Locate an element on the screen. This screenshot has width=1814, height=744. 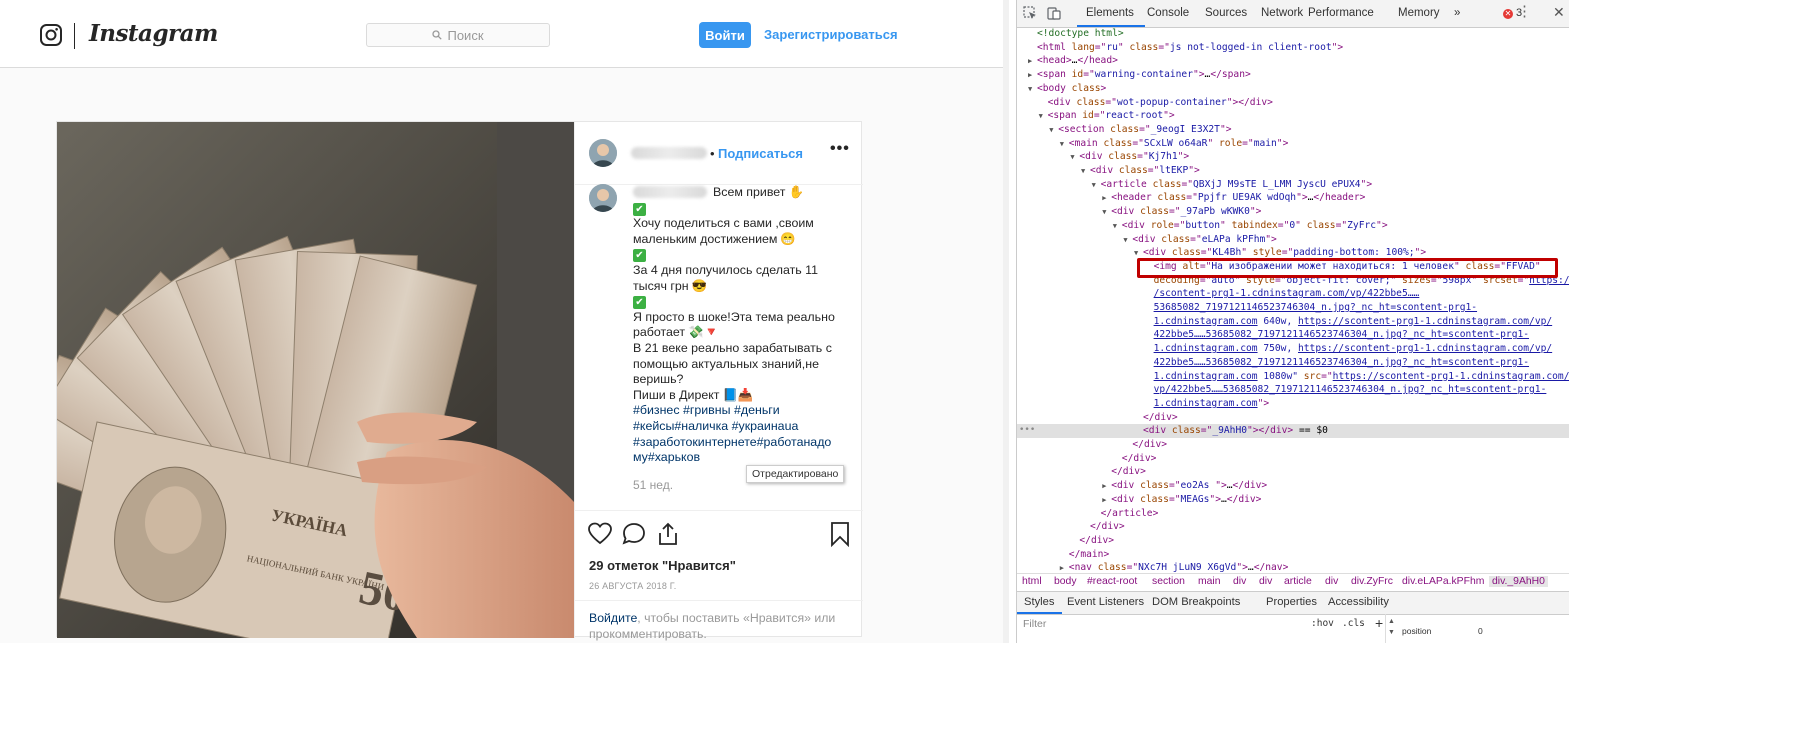
scroll-down-arrow-icon: ▼ is located at coordinates (1391, 632).